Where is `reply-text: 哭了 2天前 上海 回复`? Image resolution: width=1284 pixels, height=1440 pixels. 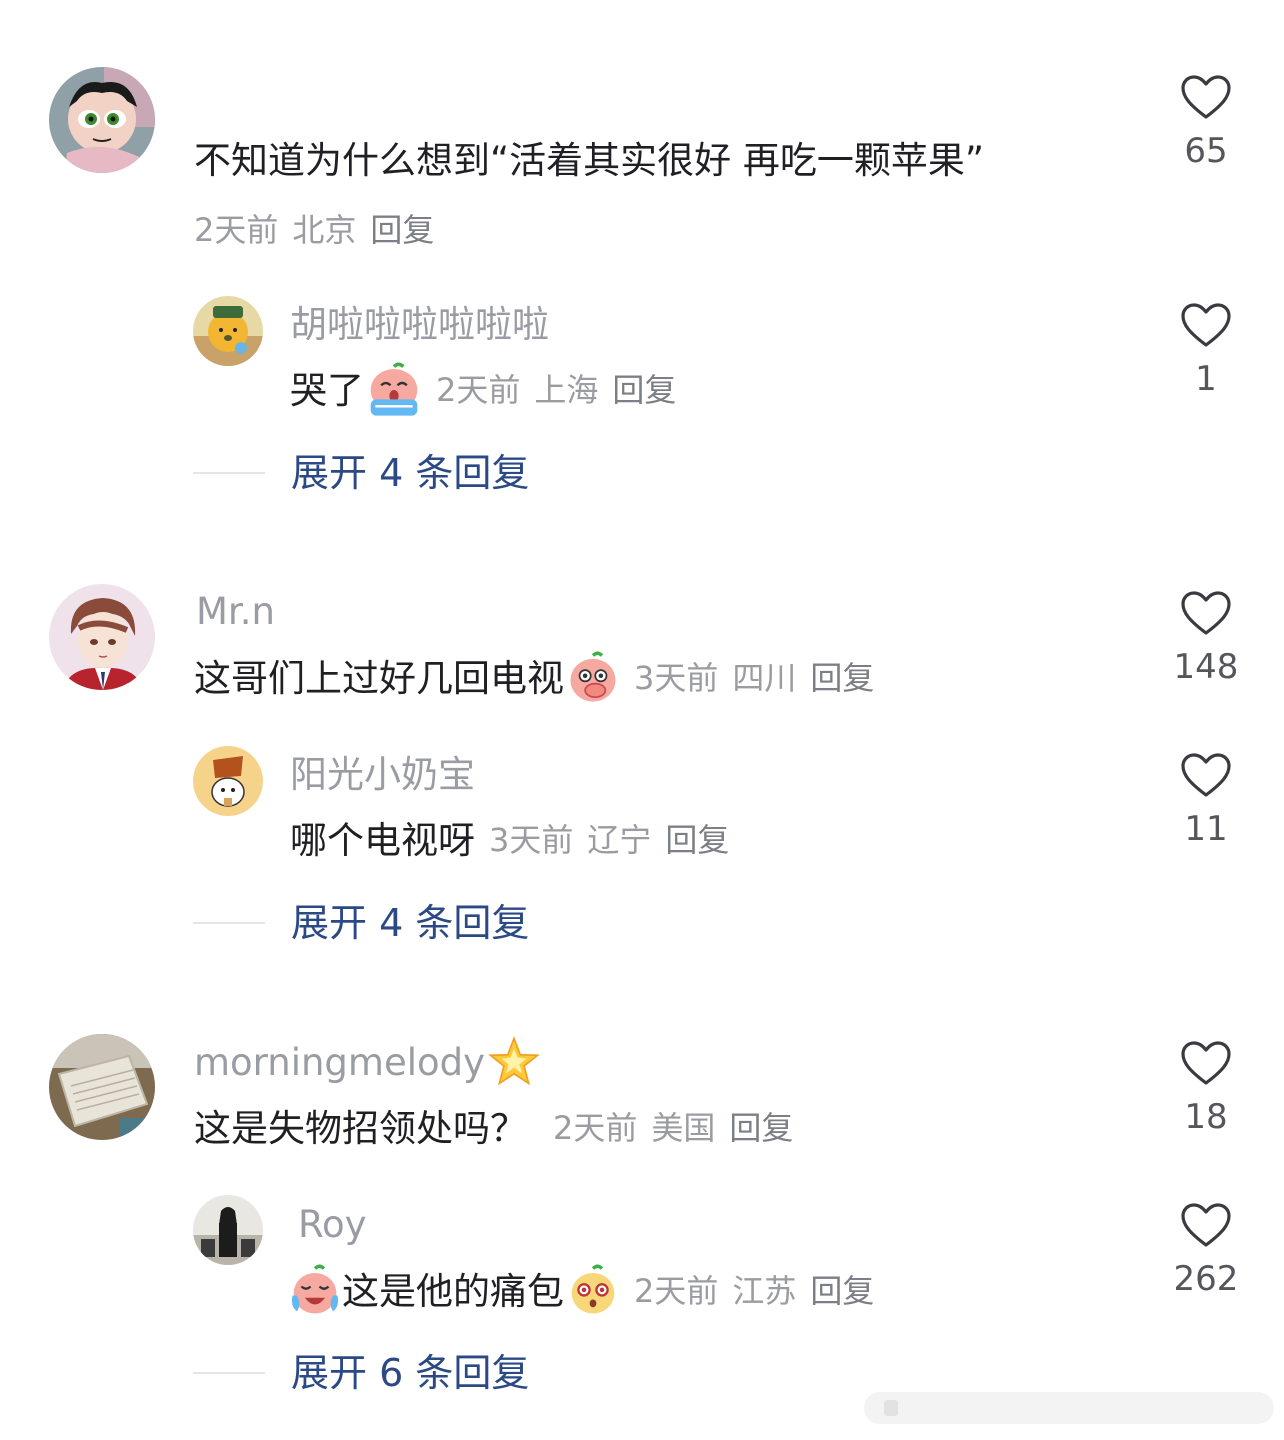
reply-text: 哭了 2天前 上海 回复 is located at coordinates (483, 389).